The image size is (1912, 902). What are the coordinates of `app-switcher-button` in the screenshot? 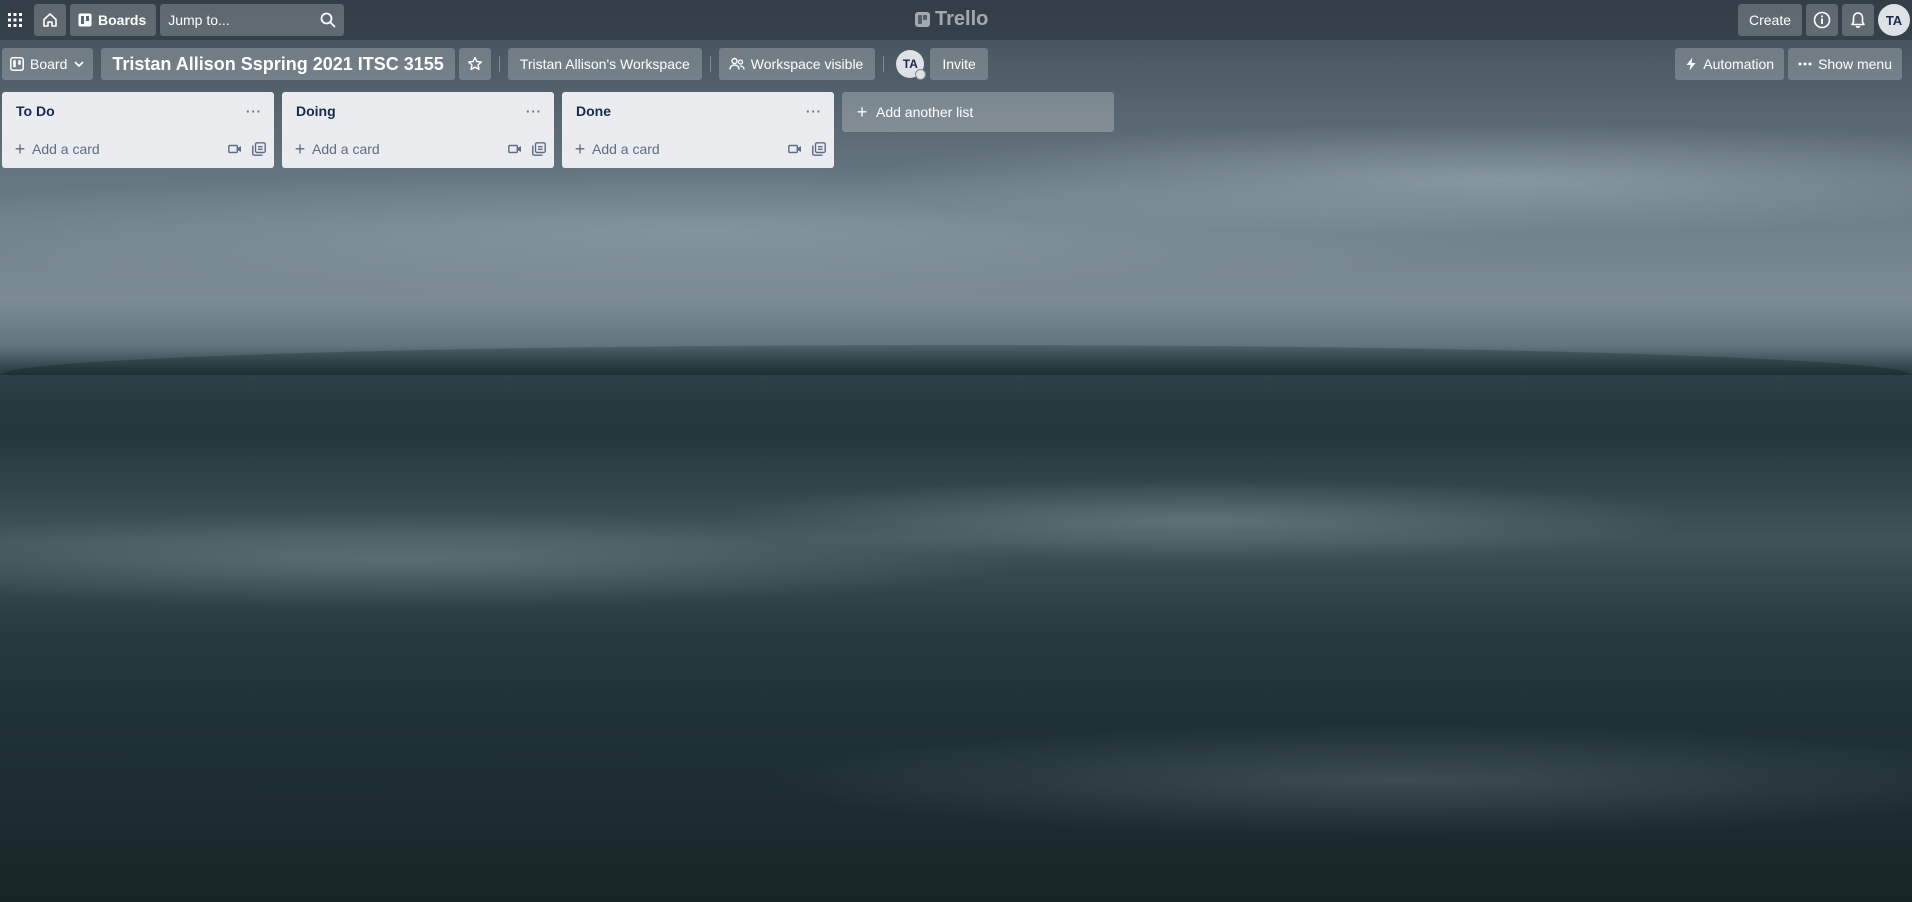 It's located at (15, 20).